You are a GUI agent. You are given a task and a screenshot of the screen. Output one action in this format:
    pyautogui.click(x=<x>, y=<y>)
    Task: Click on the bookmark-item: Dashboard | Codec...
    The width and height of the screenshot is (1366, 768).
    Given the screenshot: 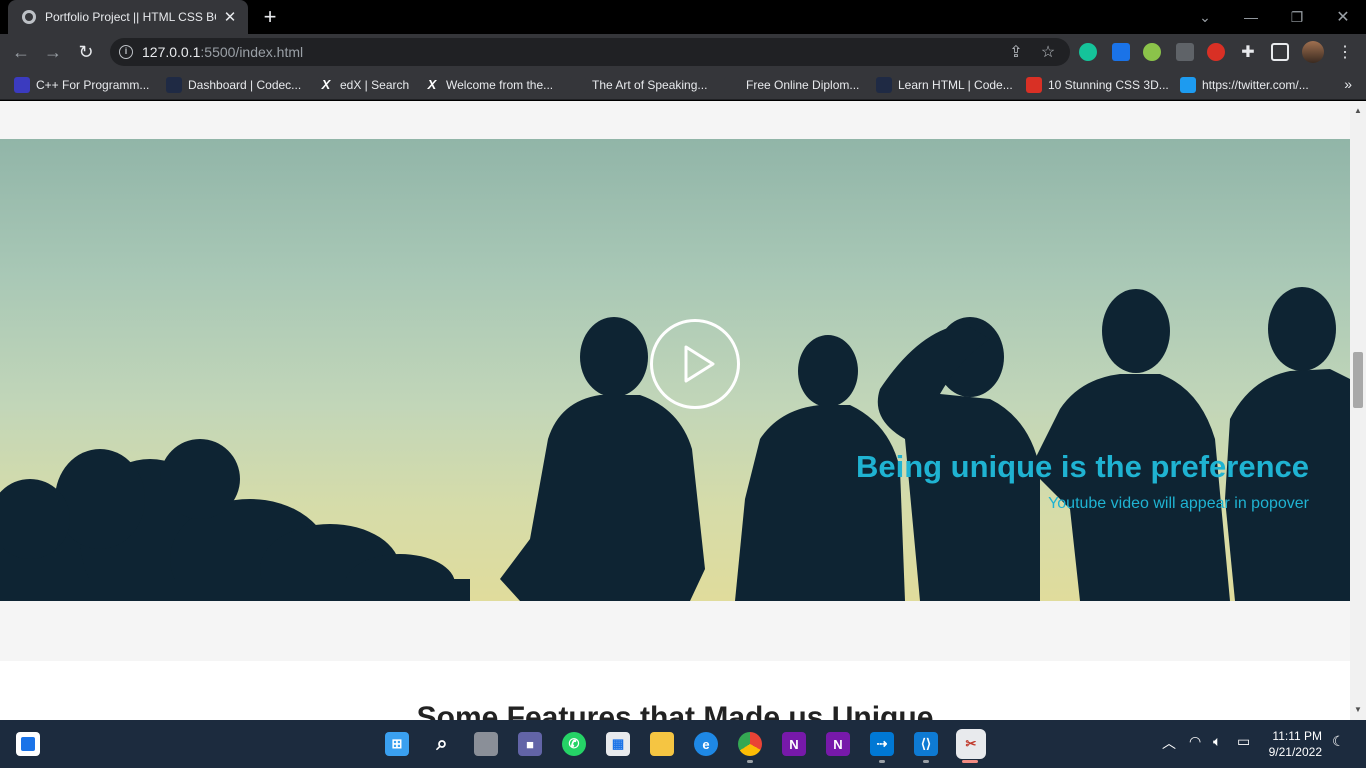 What is the action you would take?
    pyautogui.click(x=233, y=85)
    